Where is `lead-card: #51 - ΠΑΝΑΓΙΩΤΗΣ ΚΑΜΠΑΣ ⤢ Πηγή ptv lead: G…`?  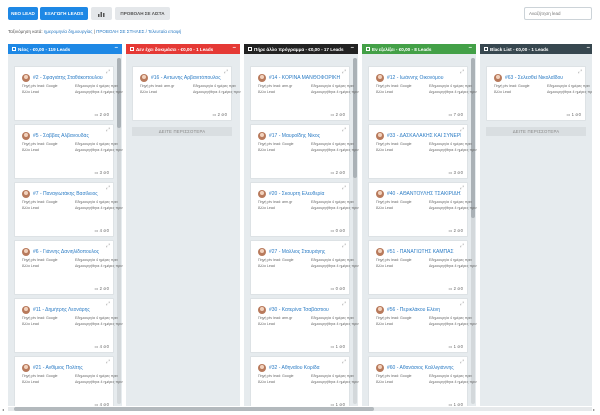
lead-card: #51 - ΠΑΝΑΓΙΩΤΗΣ ΚΑΜΠΑΣ ⤢ Πηγή ptv lead: G… is located at coordinates (422, 267).